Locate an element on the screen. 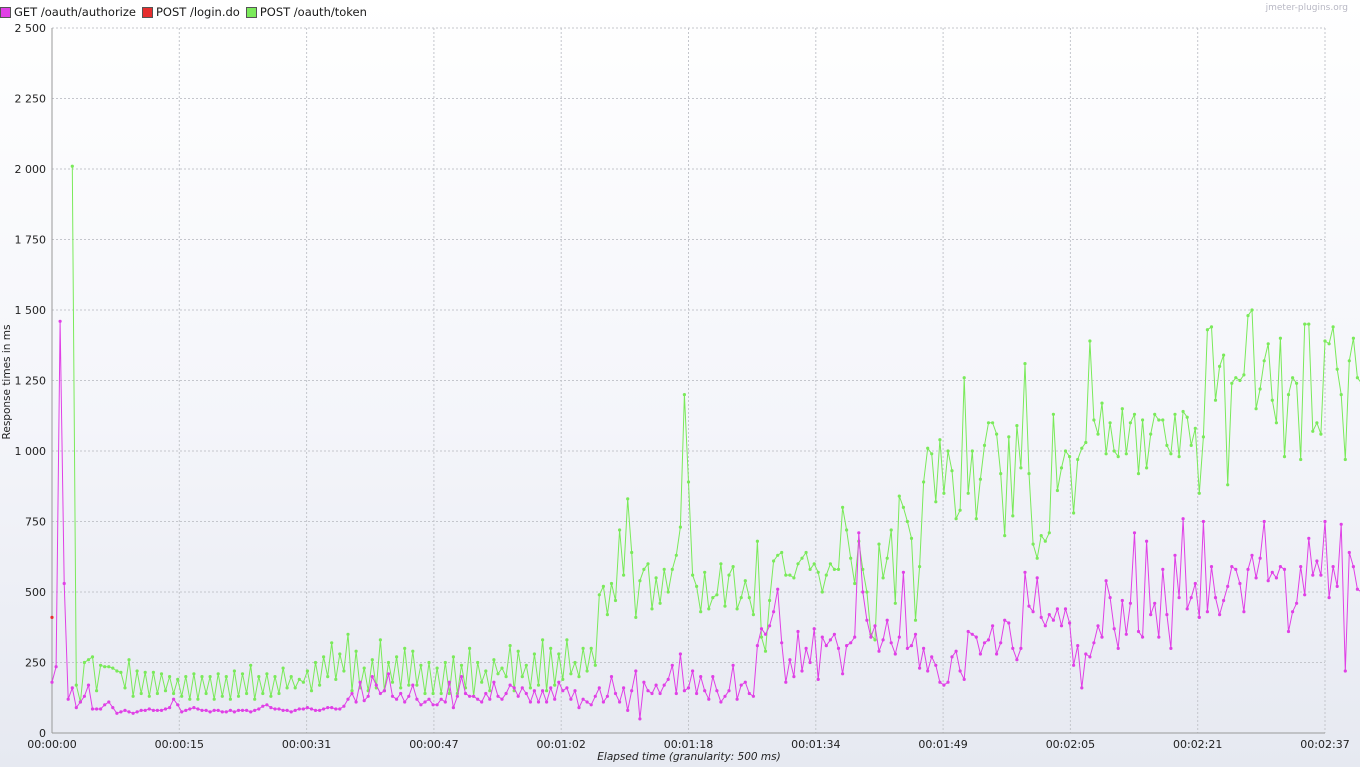  x-tick-label: 00:01:34 is located at coordinates (815, 744).